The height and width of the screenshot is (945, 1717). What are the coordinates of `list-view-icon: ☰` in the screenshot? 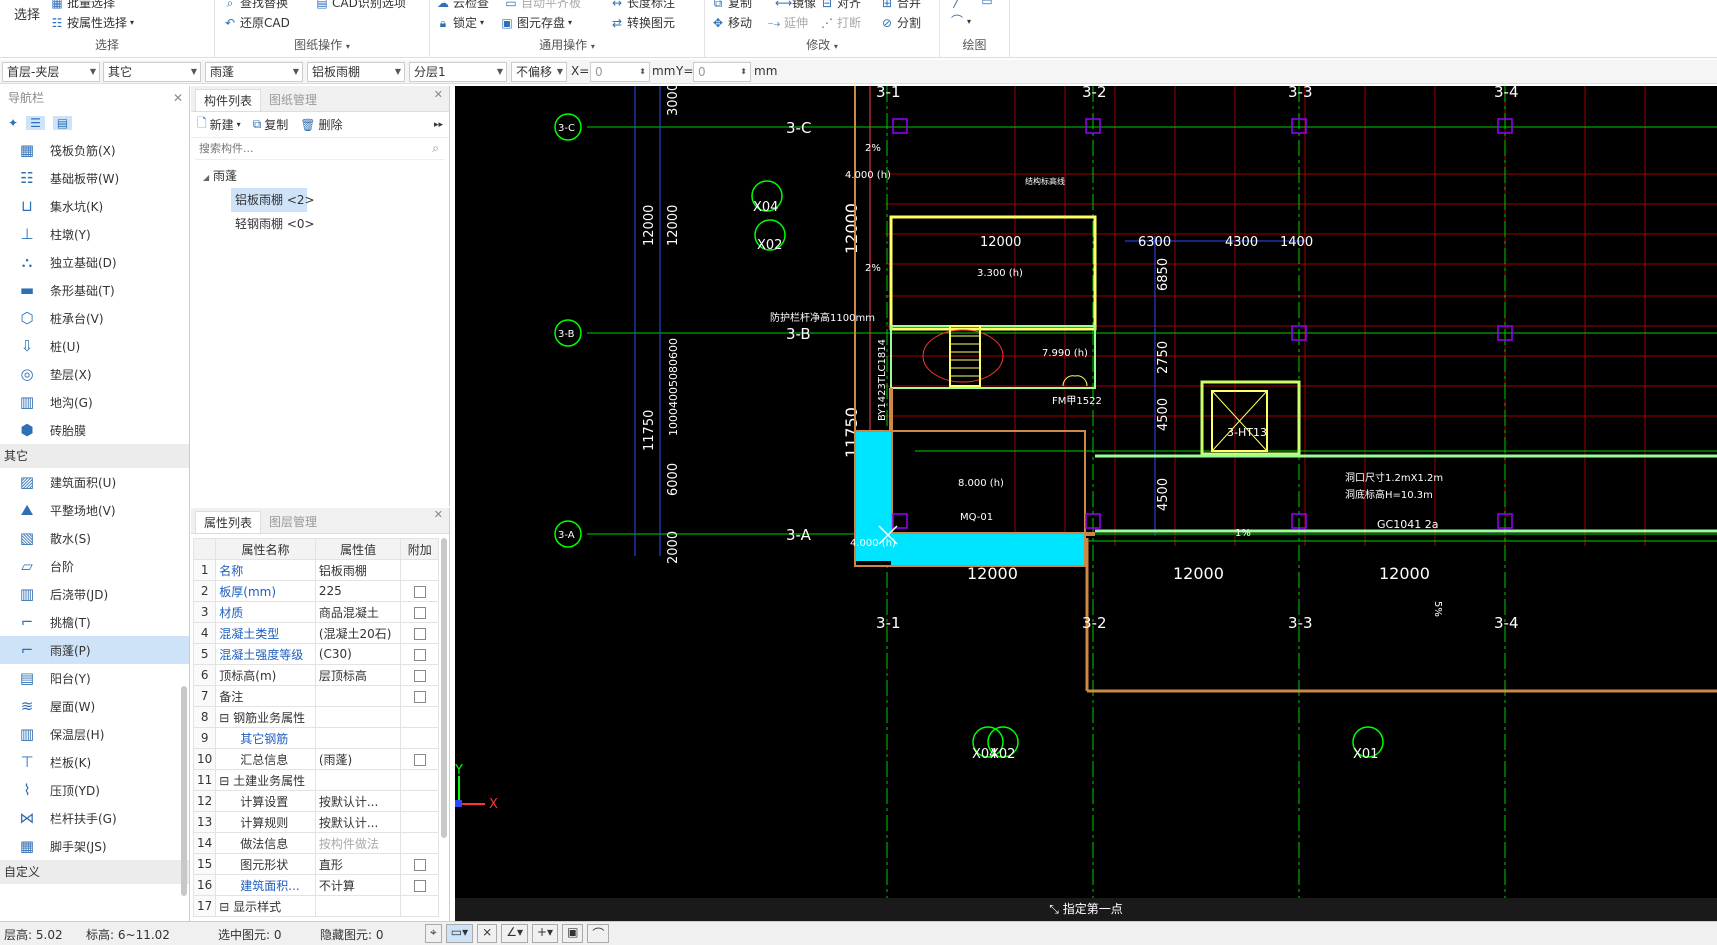 It's located at (35, 123).